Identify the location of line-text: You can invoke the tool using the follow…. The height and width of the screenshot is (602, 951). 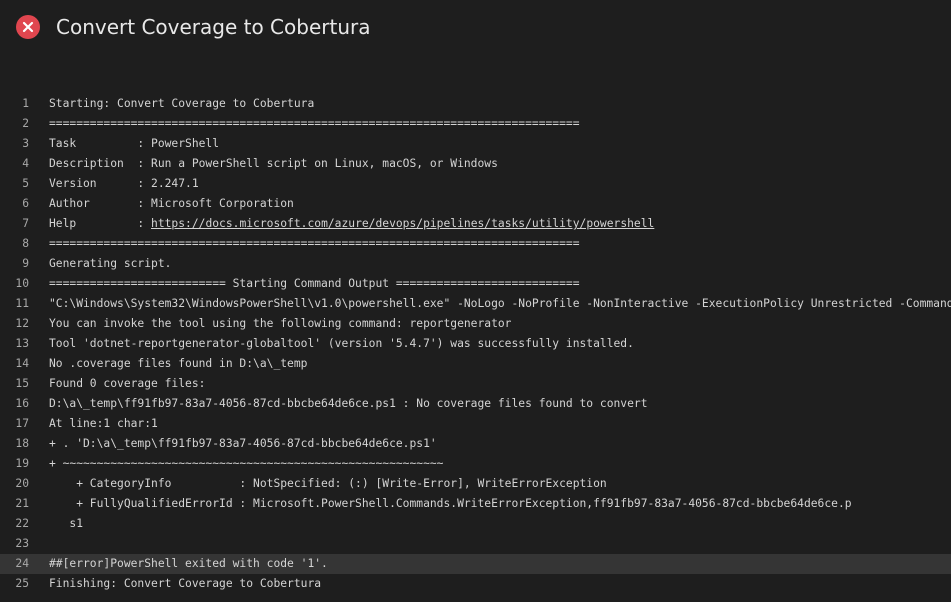
(500, 324).